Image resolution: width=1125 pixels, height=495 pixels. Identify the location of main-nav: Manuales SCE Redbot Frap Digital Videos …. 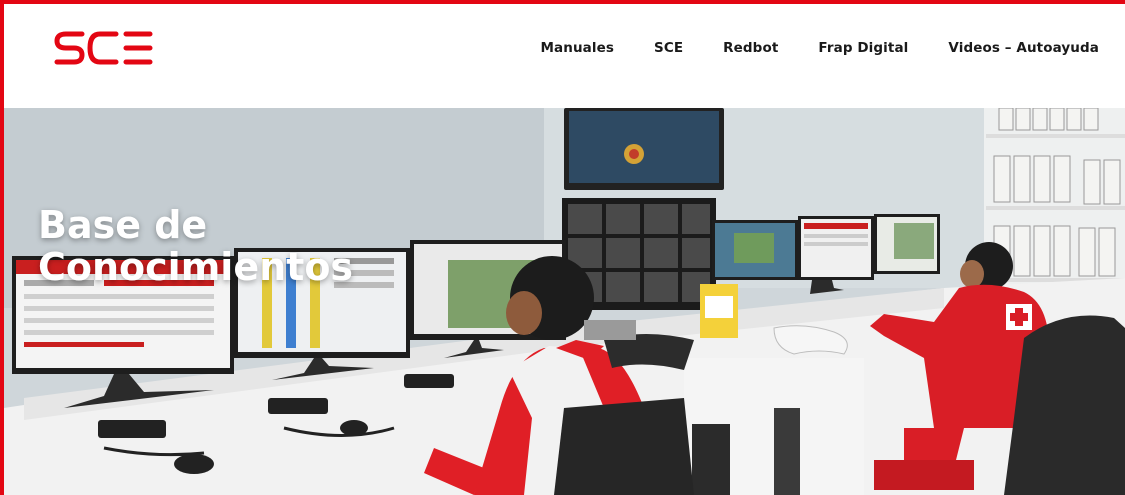
(820, 48).